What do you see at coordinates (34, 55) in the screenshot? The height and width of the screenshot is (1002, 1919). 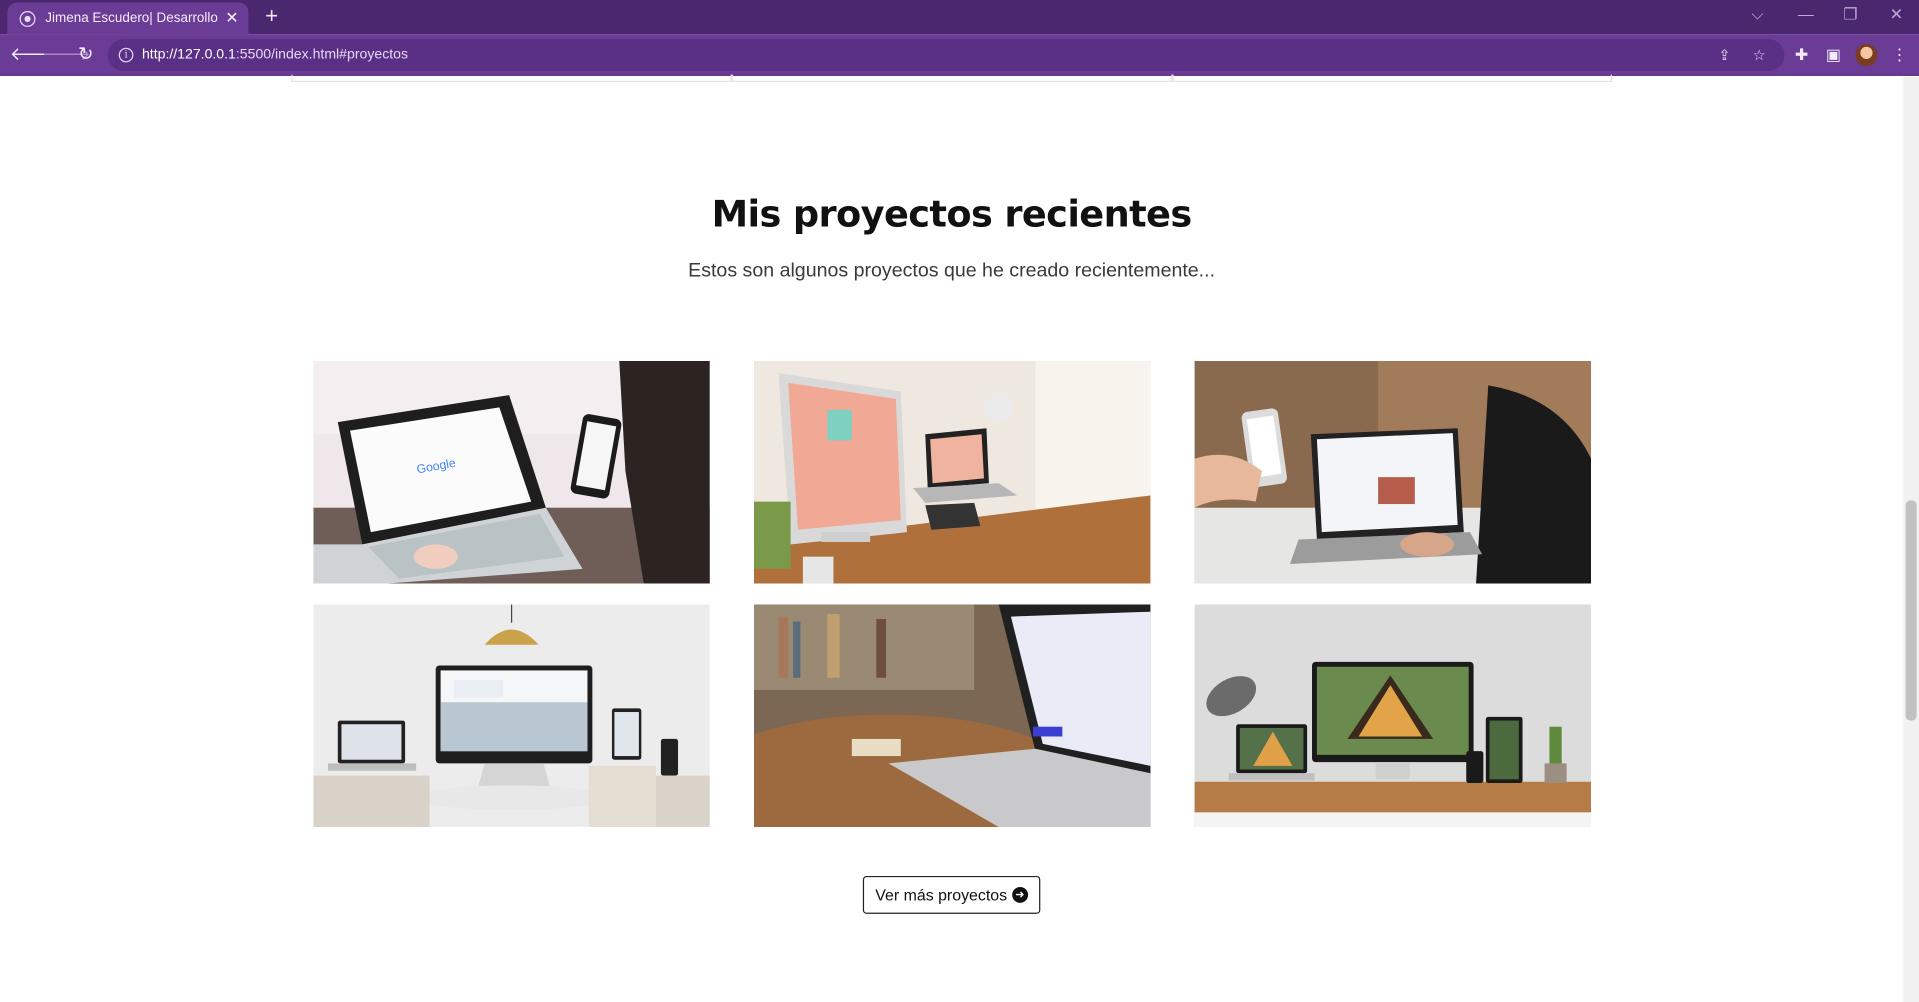 I see `back-arrow-icon: 🡐` at bounding box center [34, 55].